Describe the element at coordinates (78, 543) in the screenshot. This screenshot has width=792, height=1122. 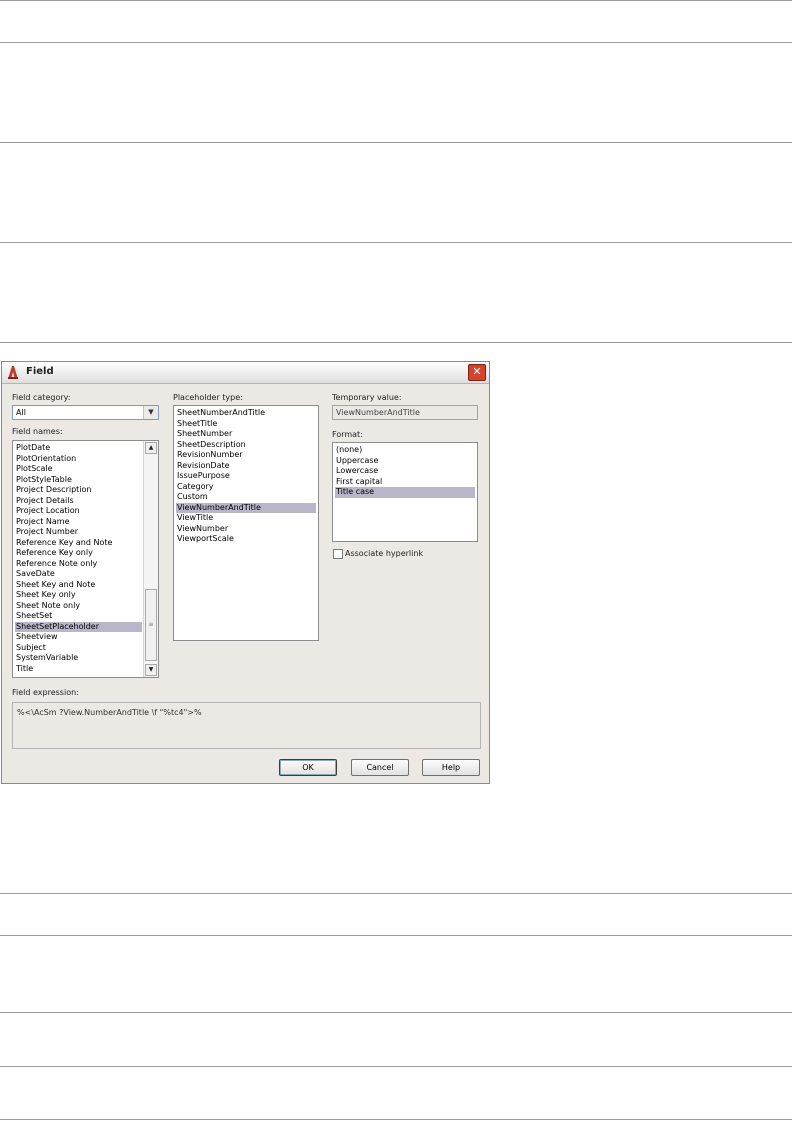
I see `list-item: Reference Key and Note` at that location.